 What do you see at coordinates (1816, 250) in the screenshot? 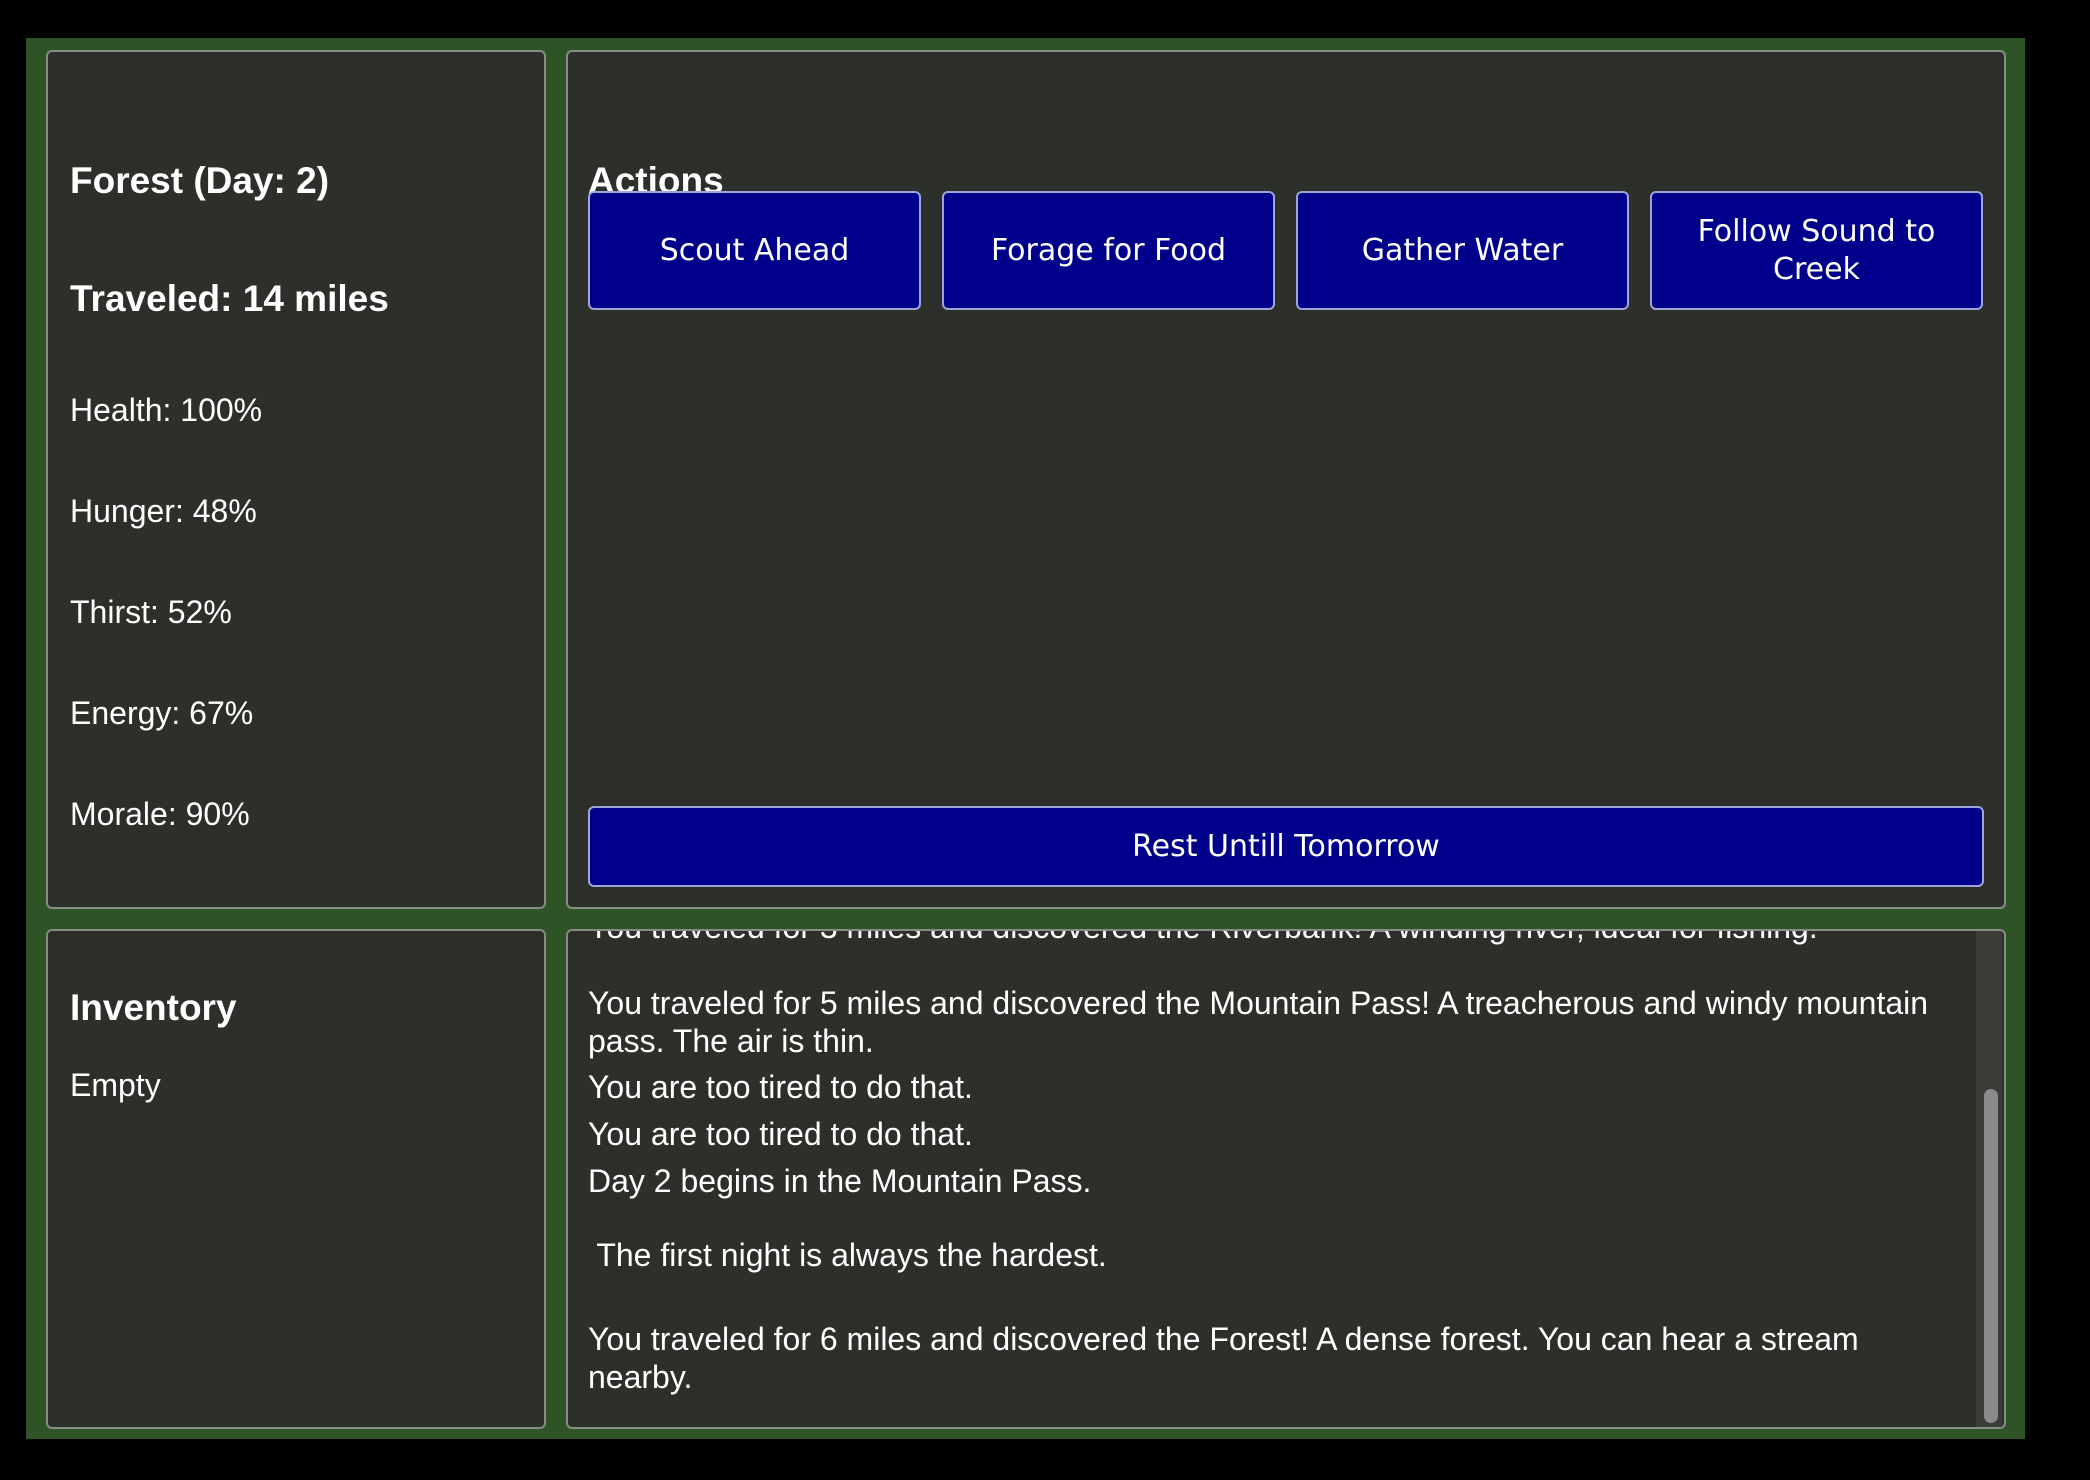
I see `follow-sound-to-creek-button: Follow Sound to Creek` at bounding box center [1816, 250].